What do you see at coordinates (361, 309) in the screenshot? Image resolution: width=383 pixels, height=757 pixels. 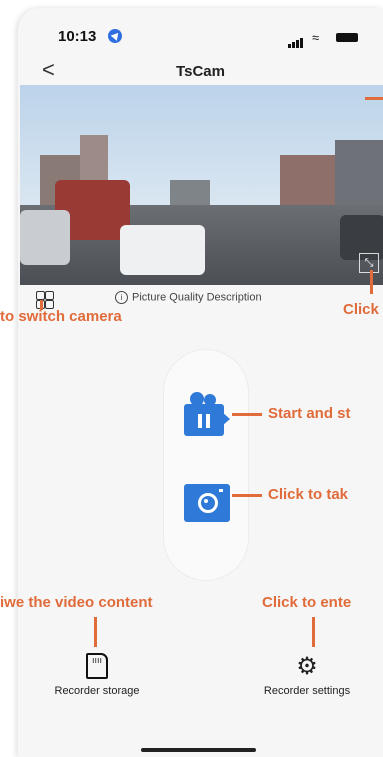 I see `annotation-expand: Click` at bounding box center [361, 309].